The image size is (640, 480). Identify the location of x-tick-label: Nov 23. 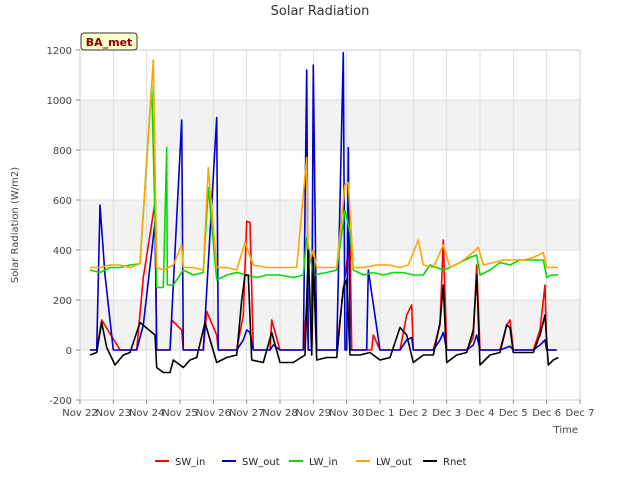
(113, 413).